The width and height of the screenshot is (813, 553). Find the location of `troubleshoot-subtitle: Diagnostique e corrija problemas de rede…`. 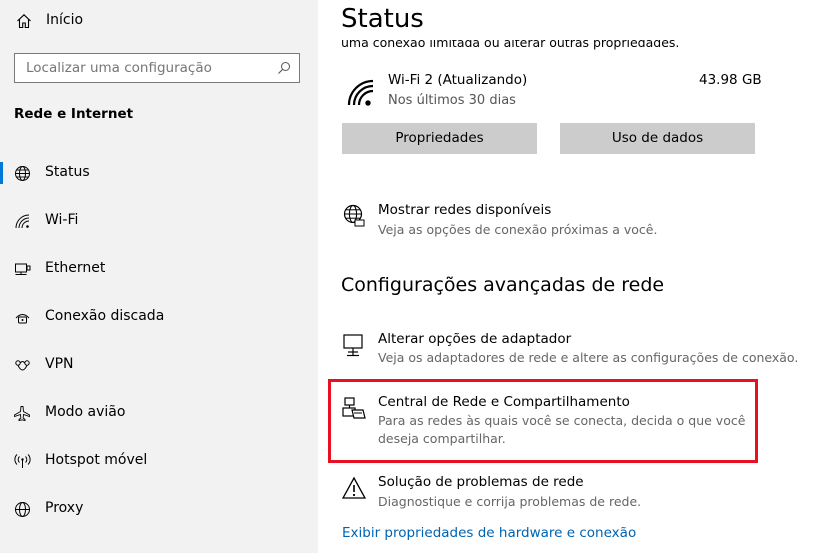

troubleshoot-subtitle: Diagnostique e corrija problemas de rede… is located at coordinates (510, 501).